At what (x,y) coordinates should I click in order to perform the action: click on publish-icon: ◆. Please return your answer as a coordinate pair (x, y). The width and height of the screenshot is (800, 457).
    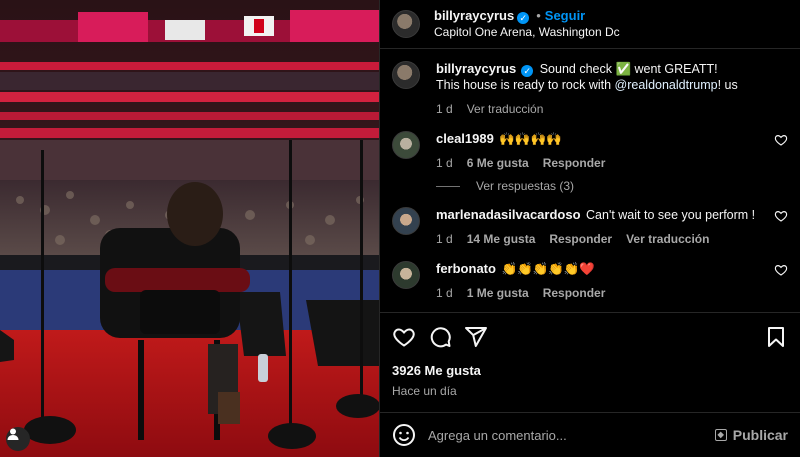
    Looking at the image, I should click on (720, 435).